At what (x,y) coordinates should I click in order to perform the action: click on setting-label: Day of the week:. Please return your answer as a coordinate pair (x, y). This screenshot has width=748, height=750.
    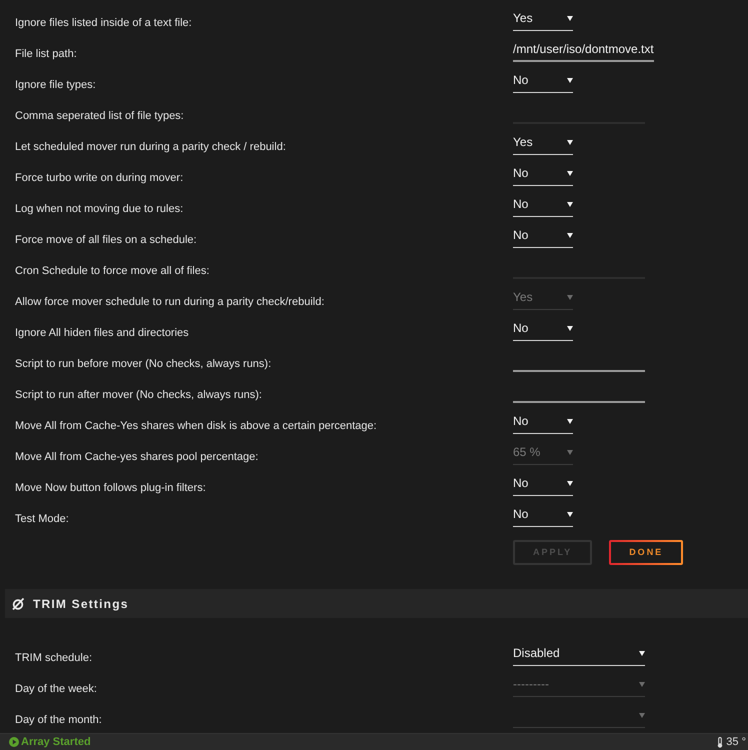
    Looking at the image, I should click on (56, 689).